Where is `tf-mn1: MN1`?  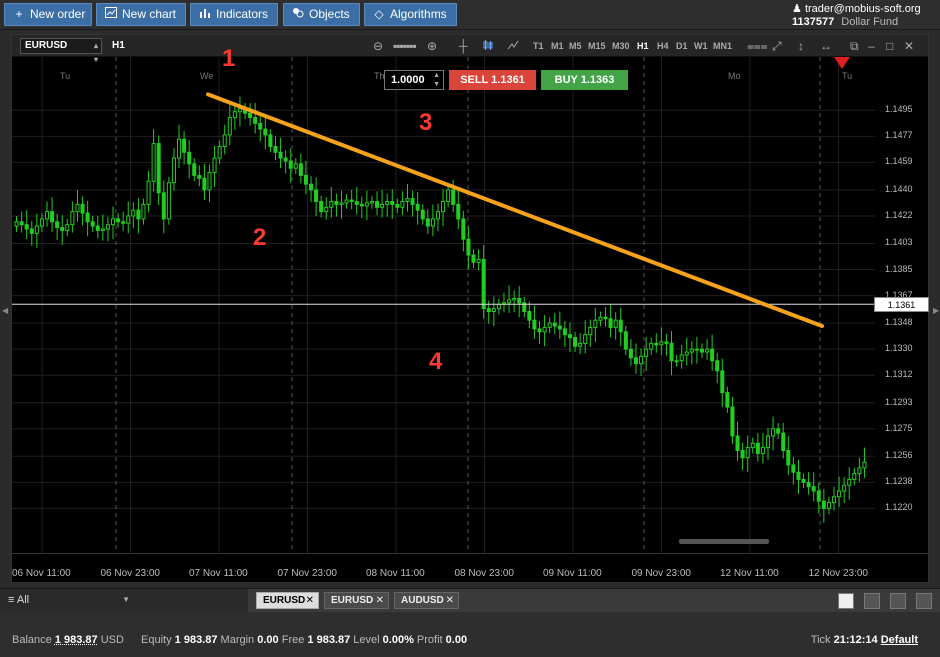
tf-mn1: MN1 is located at coordinates (722, 46).